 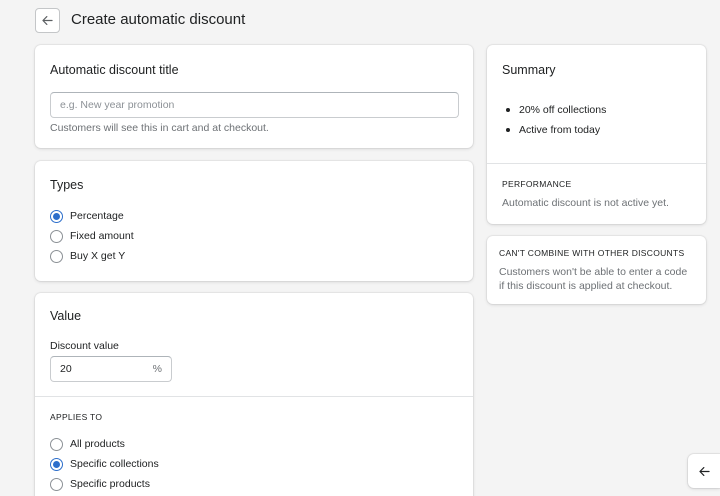 What do you see at coordinates (111, 369) in the screenshot?
I see `discount-value-input: 20 %` at bounding box center [111, 369].